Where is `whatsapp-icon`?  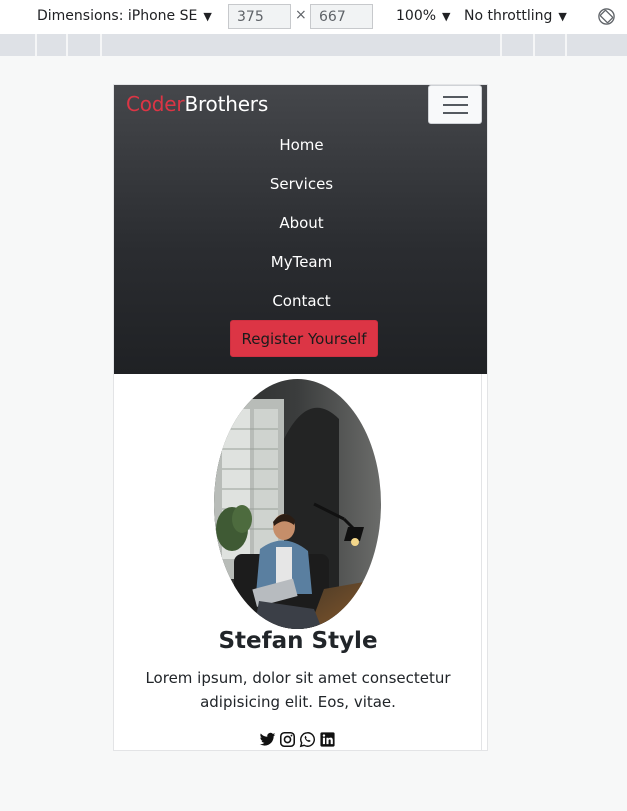
whatsapp-icon is located at coordinates (307, 739).